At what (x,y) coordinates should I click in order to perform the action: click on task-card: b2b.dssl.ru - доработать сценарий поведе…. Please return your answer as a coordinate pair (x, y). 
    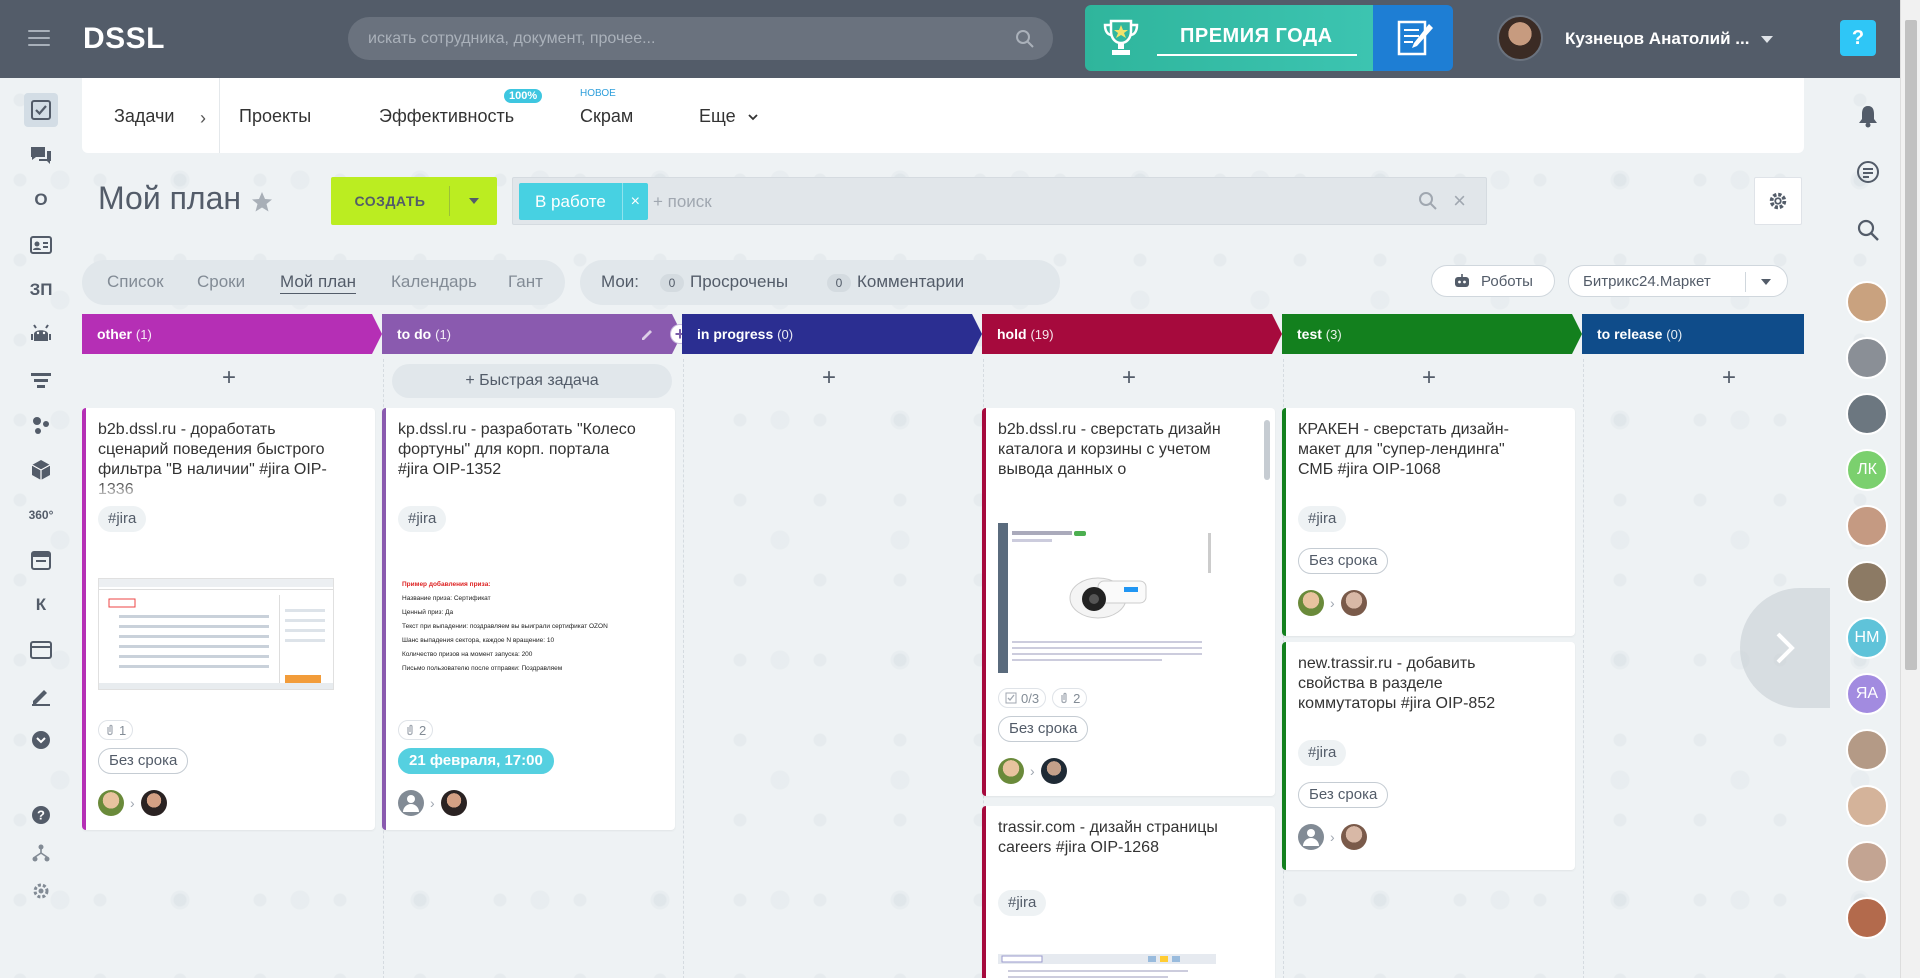
    Looking at the image, I should click on (228, 619).